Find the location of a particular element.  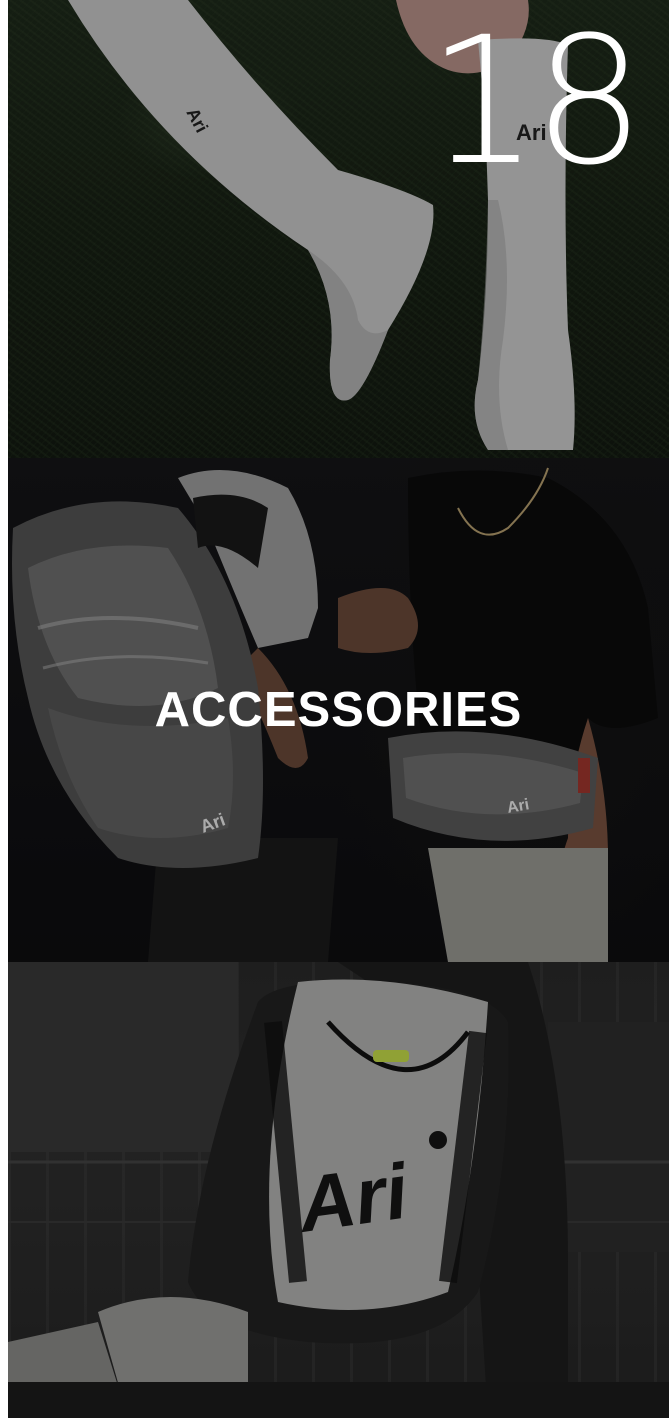

section-title: ACCESSORIES is located at coordinates (338, 710).